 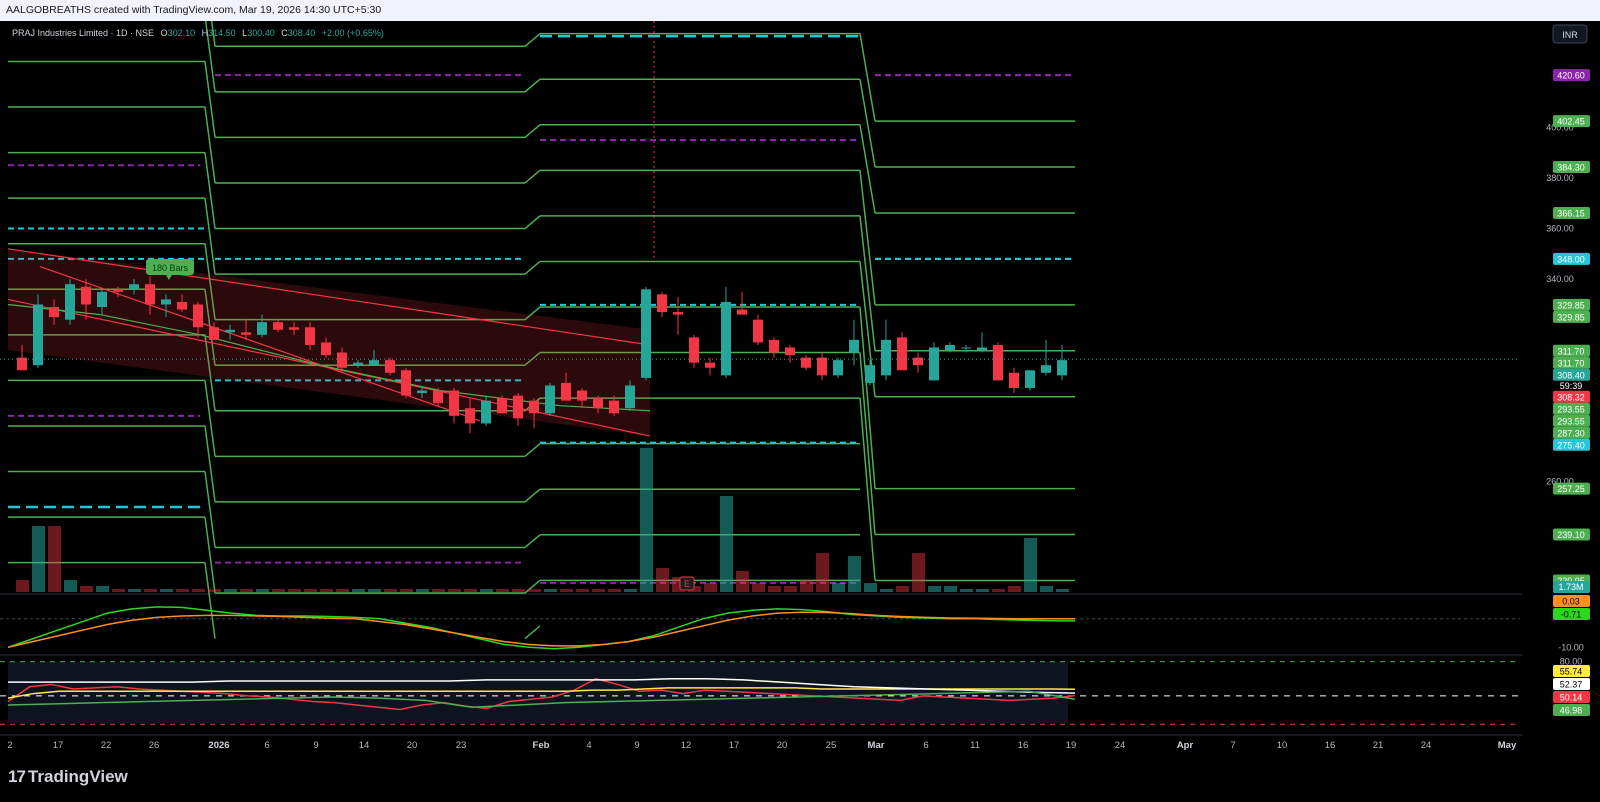 I want to click on level-label: 402.45, so click(x=1571, y=122).